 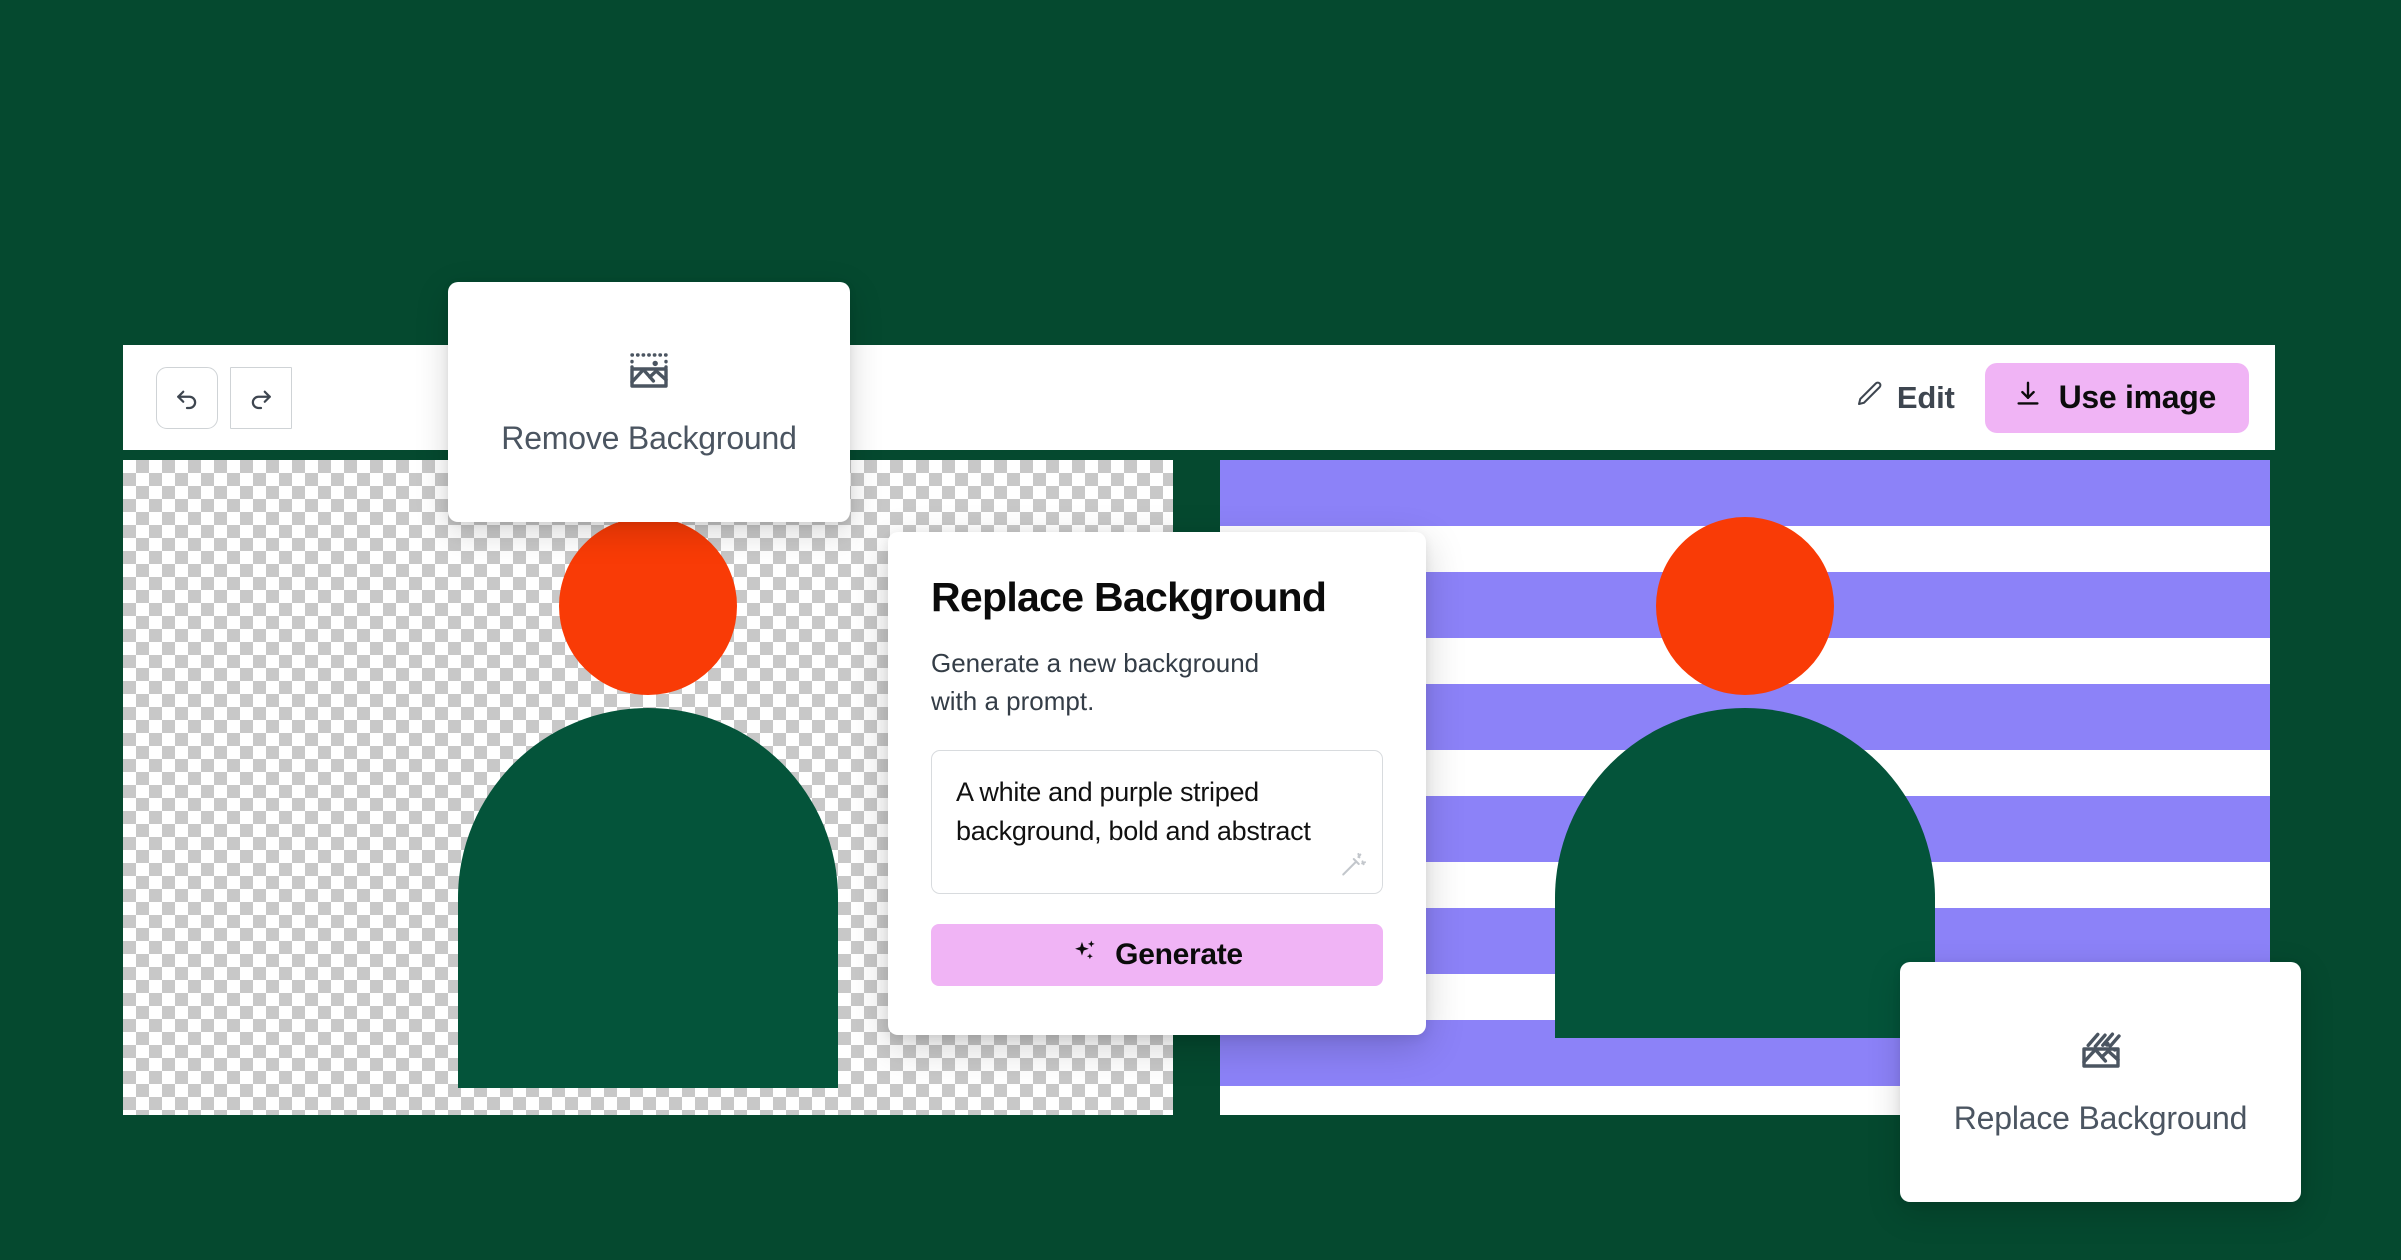 I want to click on undo-button, so click(x=187, y=397).